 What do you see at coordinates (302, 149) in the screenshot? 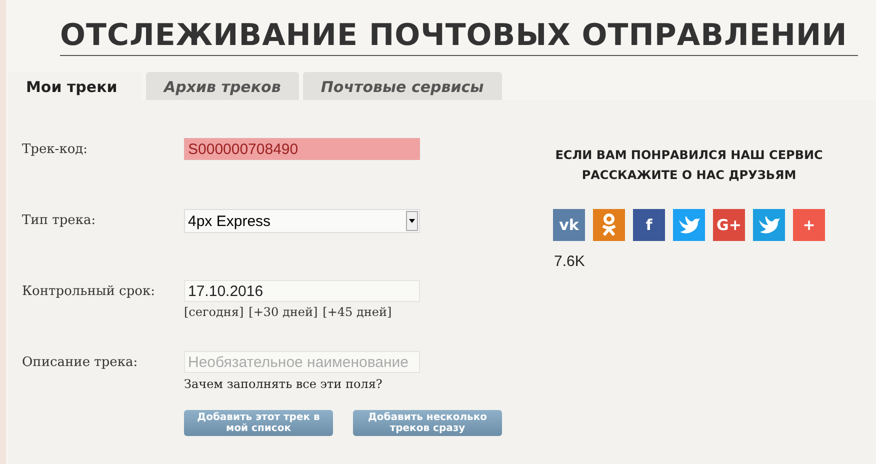
I see `input-field: S000000708490` at bounding box center [302, 149].